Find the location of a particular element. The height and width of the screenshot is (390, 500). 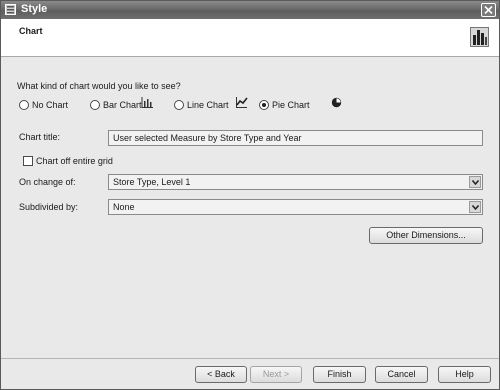

back-button: < Back is located at coordinates (221, 374).